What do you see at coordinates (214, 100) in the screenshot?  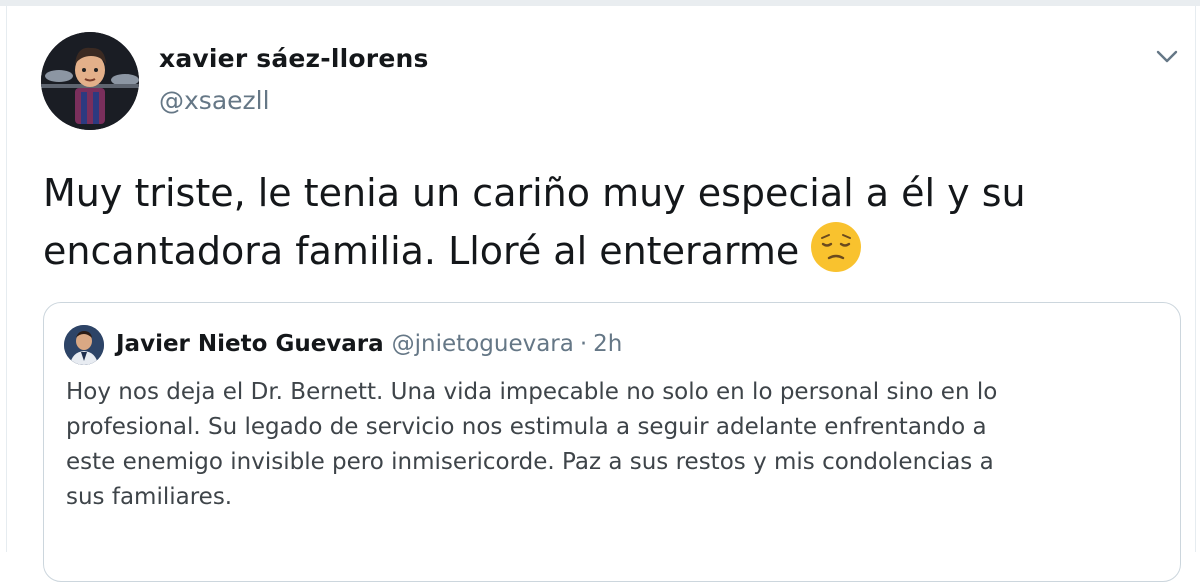 I see `author-handle: @xsaezll` at bounding box center [214, 100].